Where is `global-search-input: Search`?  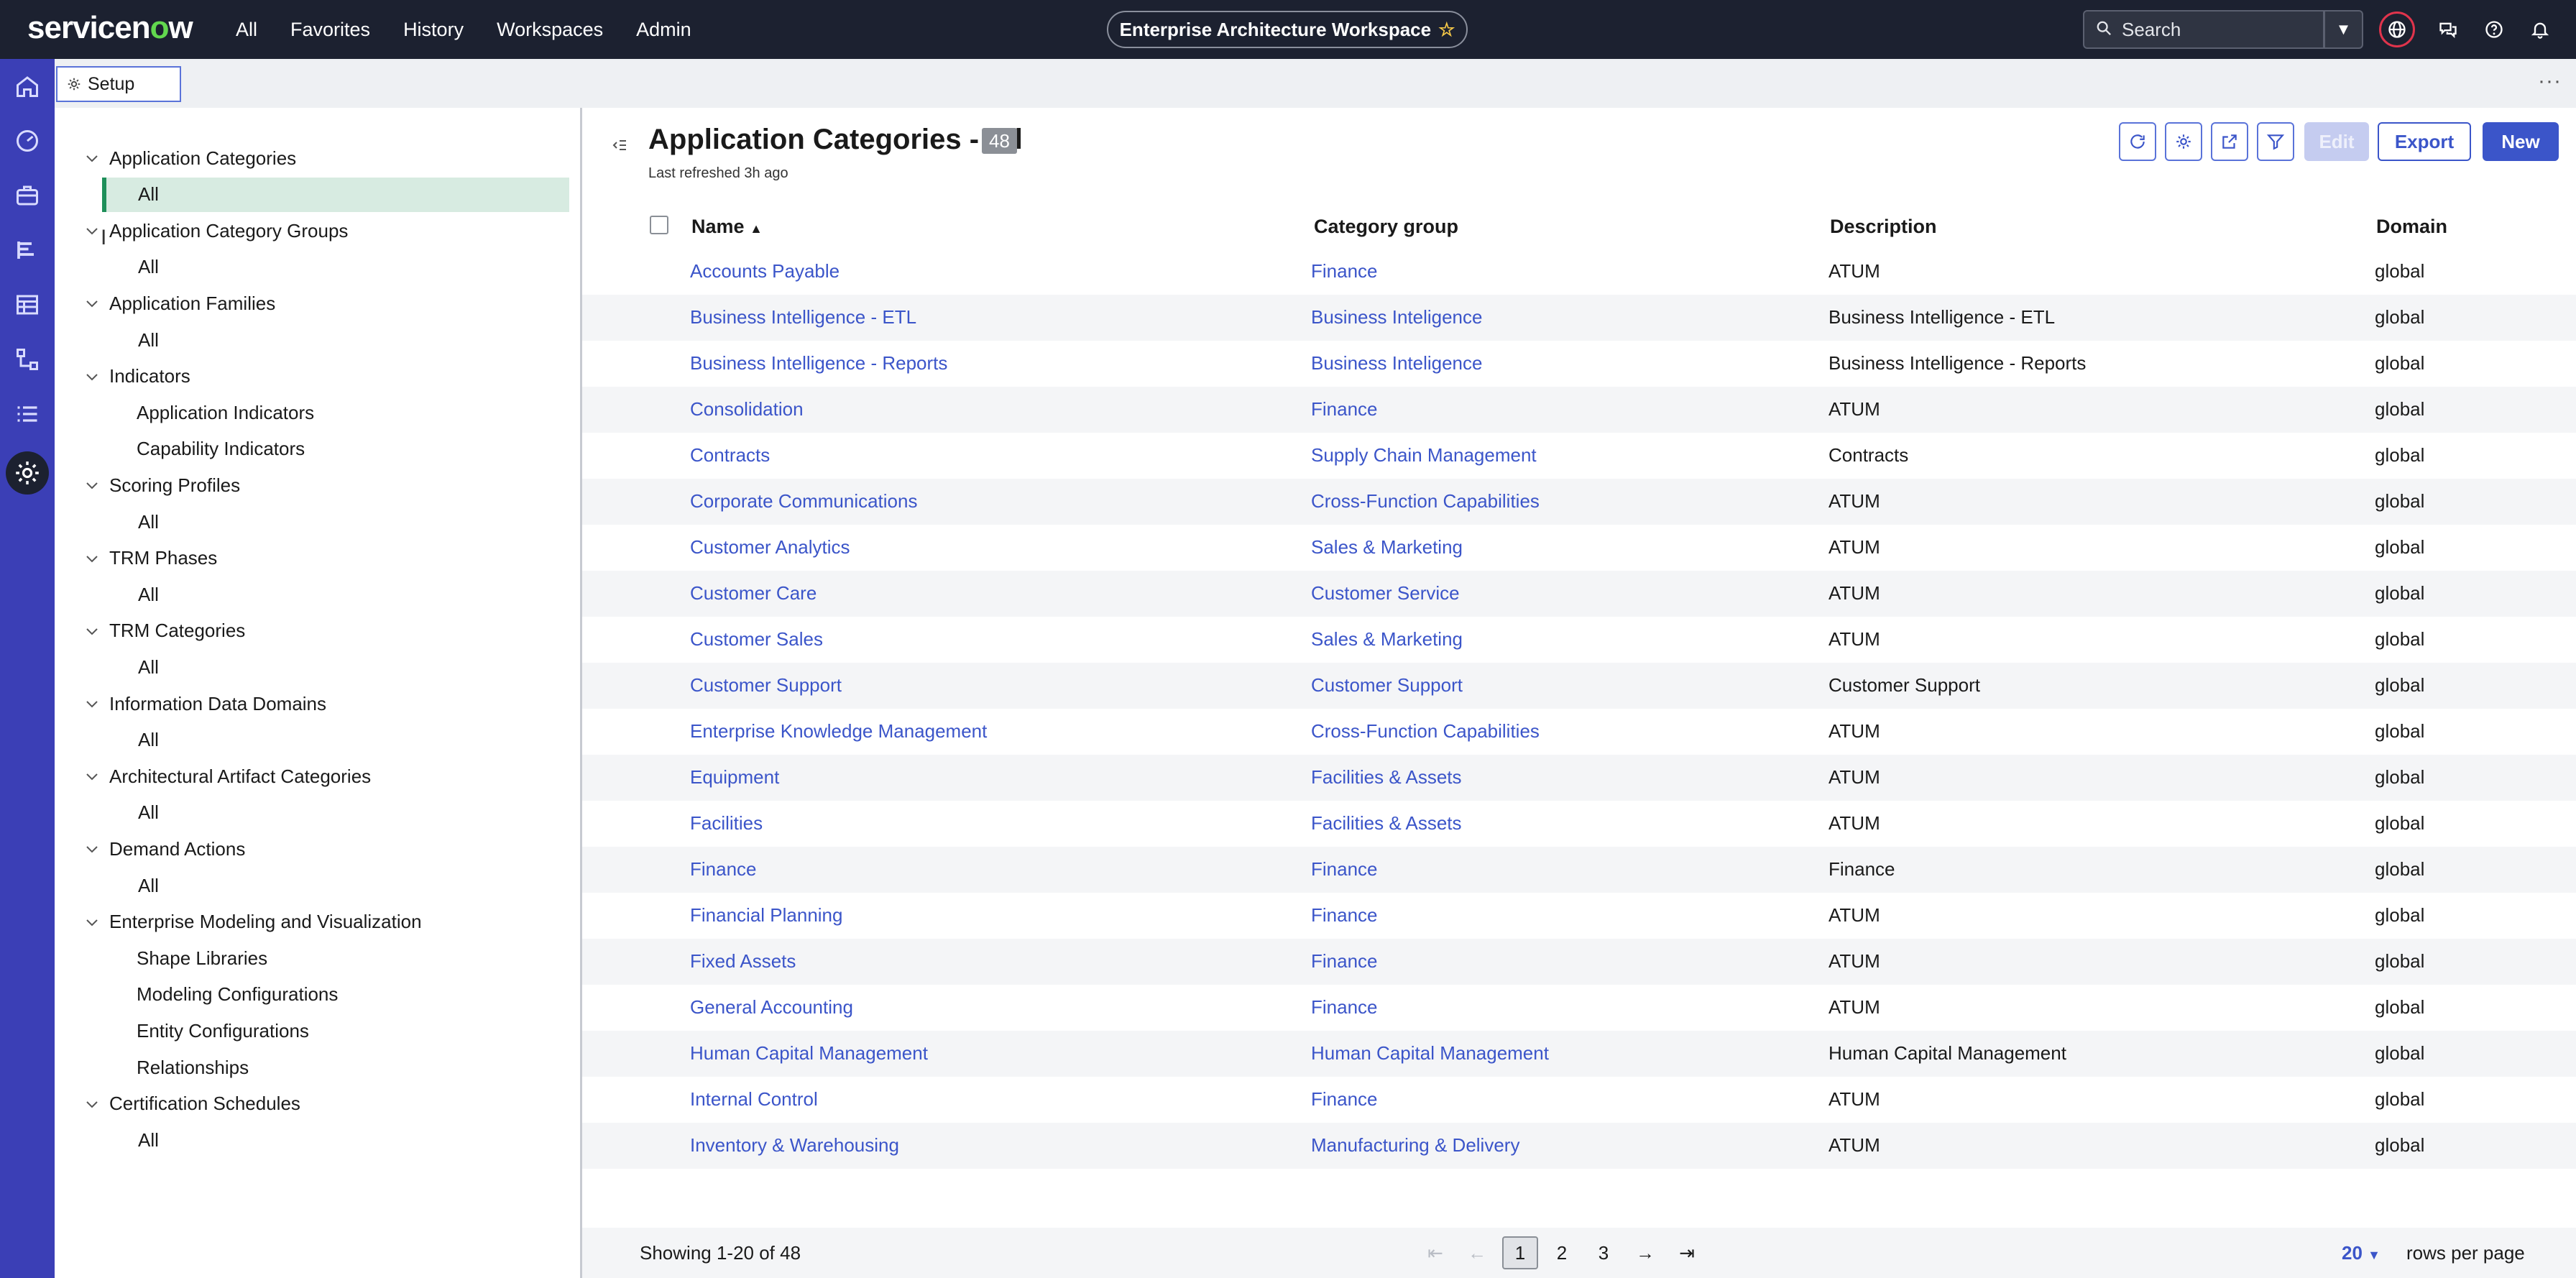
global-search-input: Search is located at coordinates (2203, 29).